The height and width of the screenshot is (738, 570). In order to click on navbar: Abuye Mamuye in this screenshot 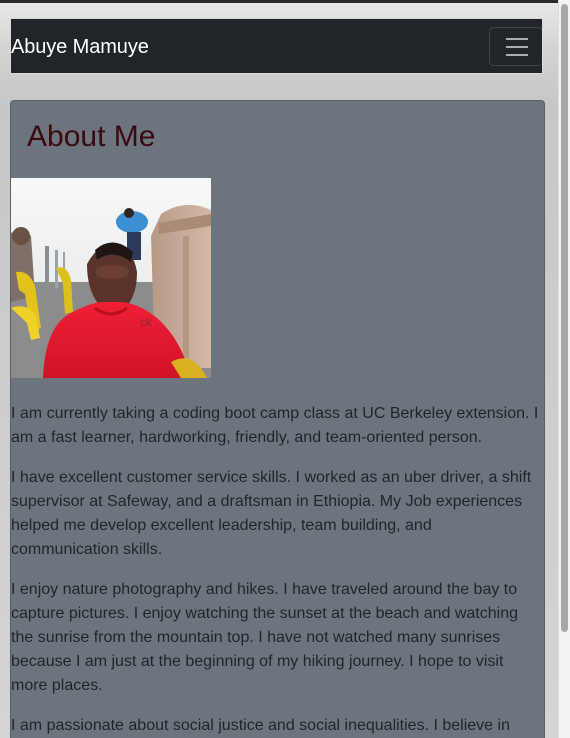, I will do `click(276, 46)`.